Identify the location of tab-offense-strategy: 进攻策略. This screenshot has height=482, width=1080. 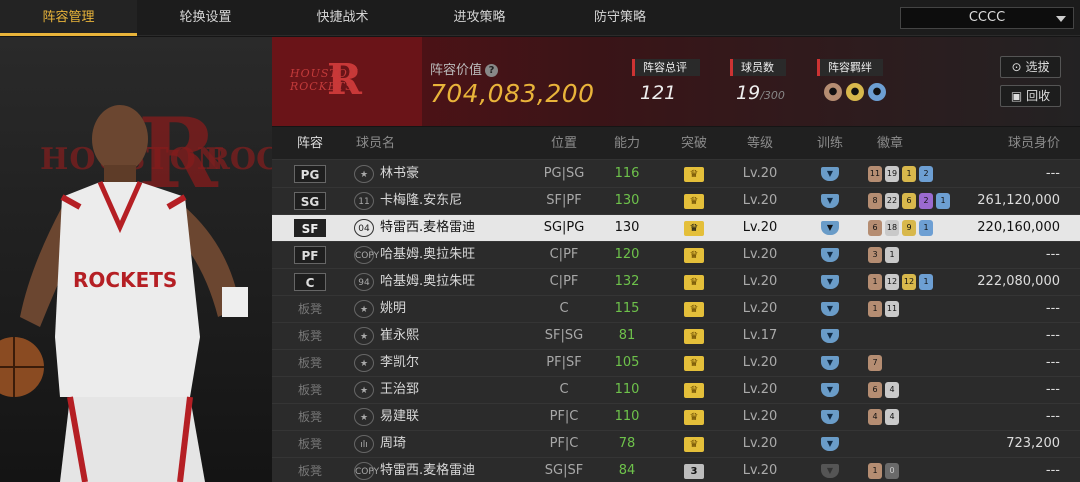
(479, 18).